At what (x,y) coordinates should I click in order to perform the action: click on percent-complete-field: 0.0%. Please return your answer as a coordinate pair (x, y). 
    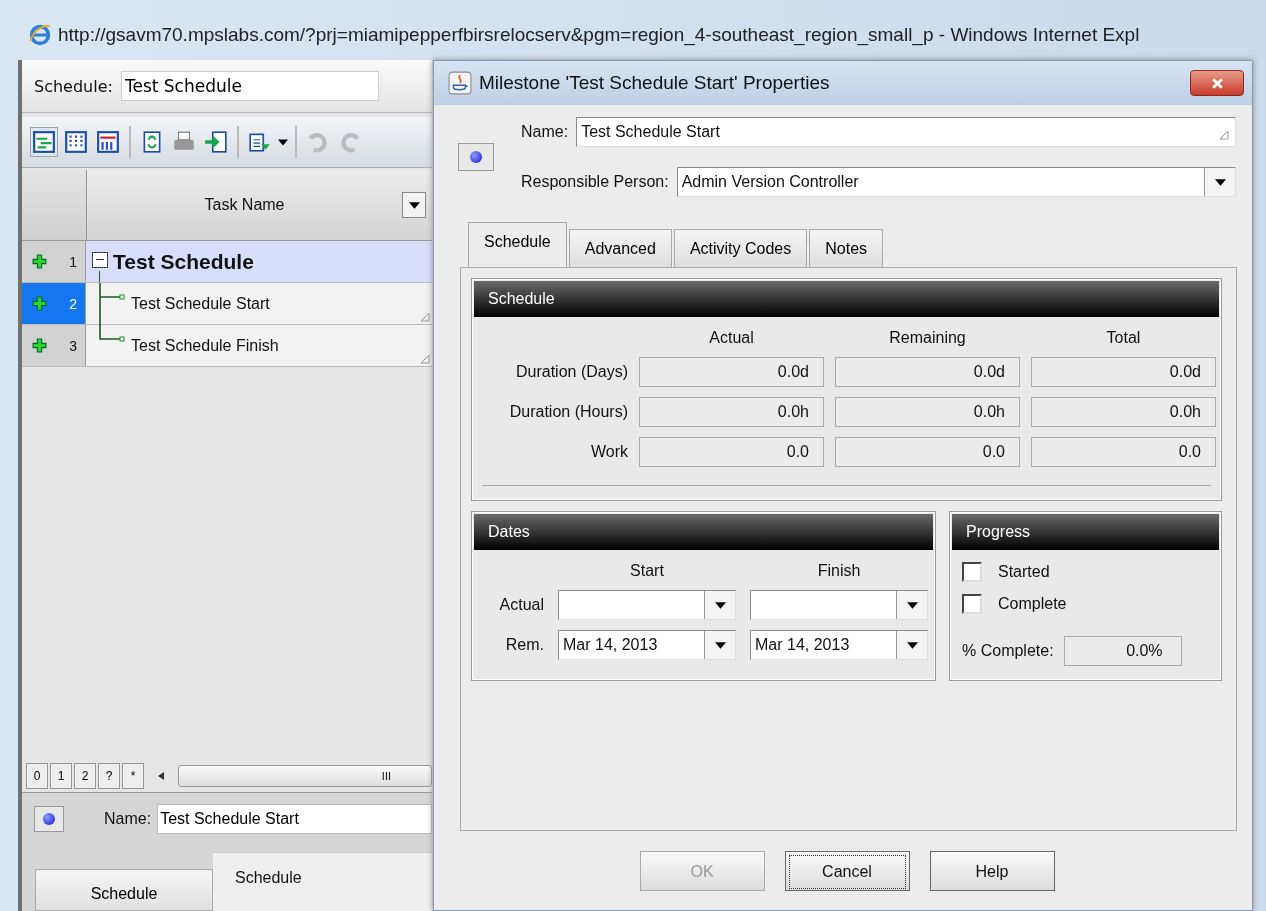
    Looking at the image, I should click on (1122, 651).